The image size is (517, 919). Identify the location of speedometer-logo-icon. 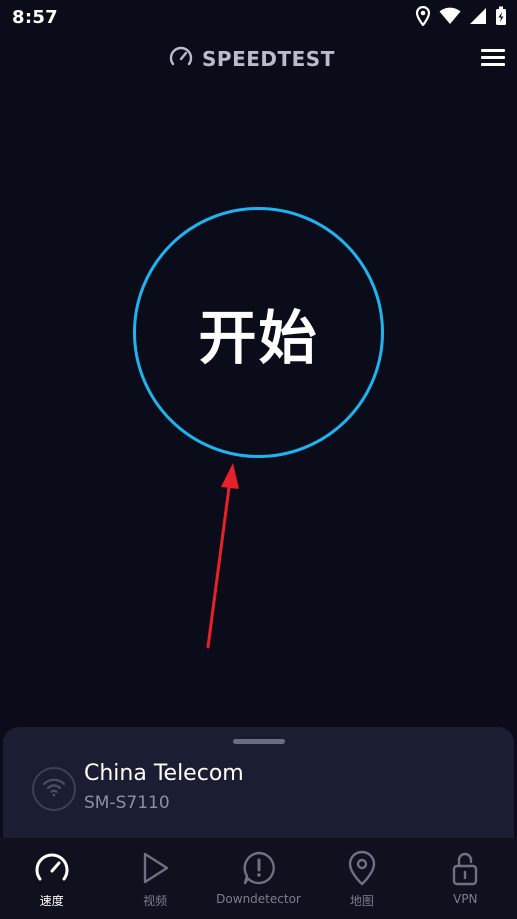
(181, 59).